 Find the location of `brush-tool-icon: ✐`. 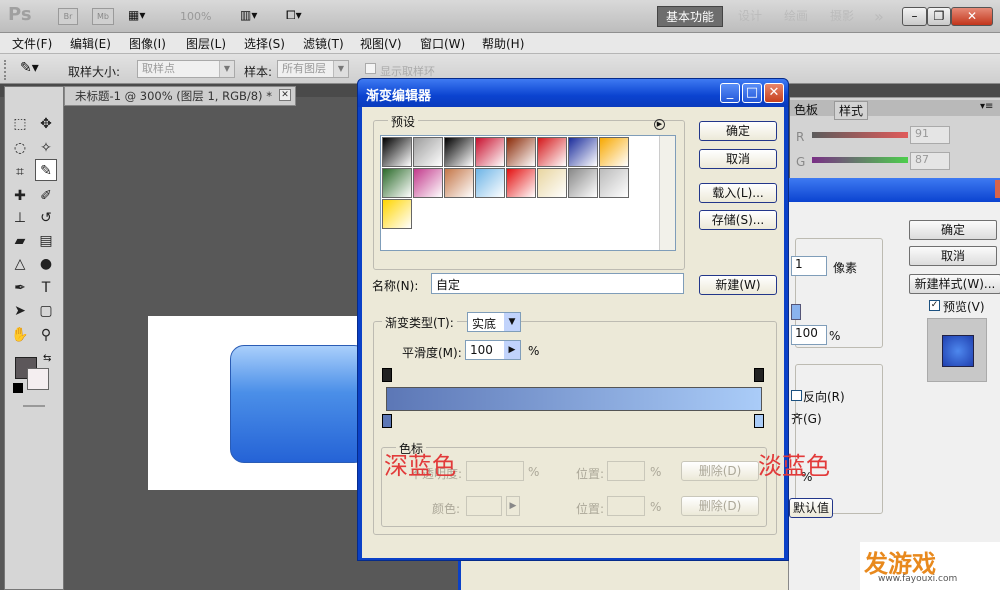

brush-tool-icon: ✐ is located at coordinates (46, 196).